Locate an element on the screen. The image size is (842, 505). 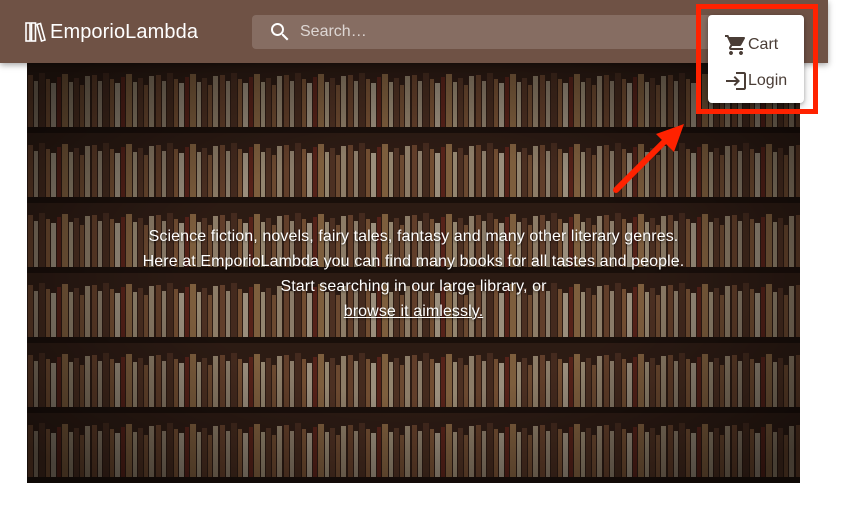
login-icon is located at coordinates (736, 81).